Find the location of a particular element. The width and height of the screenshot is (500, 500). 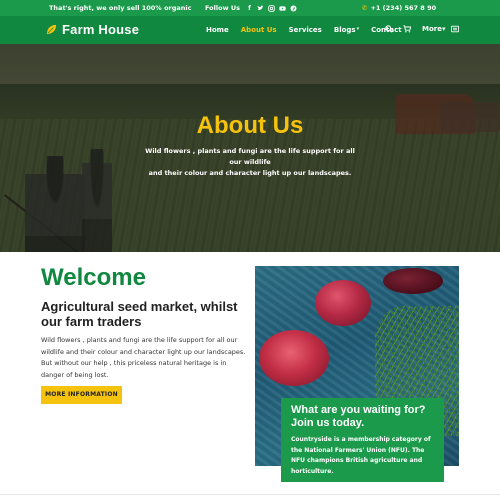

cart-icon is located at coordinates (407, 30).